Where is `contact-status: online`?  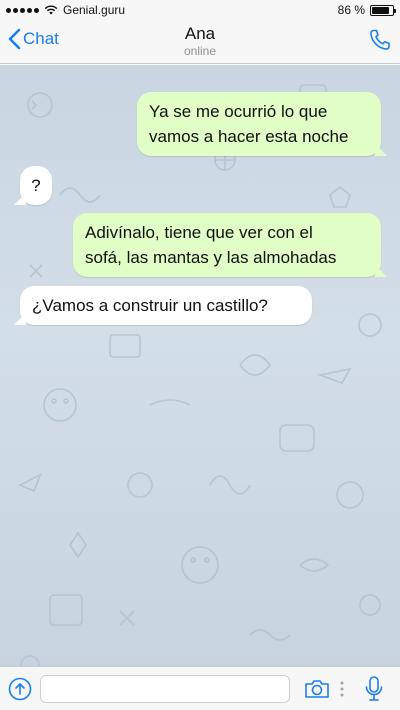
contact-status: online is located at coordinates (200, 51).